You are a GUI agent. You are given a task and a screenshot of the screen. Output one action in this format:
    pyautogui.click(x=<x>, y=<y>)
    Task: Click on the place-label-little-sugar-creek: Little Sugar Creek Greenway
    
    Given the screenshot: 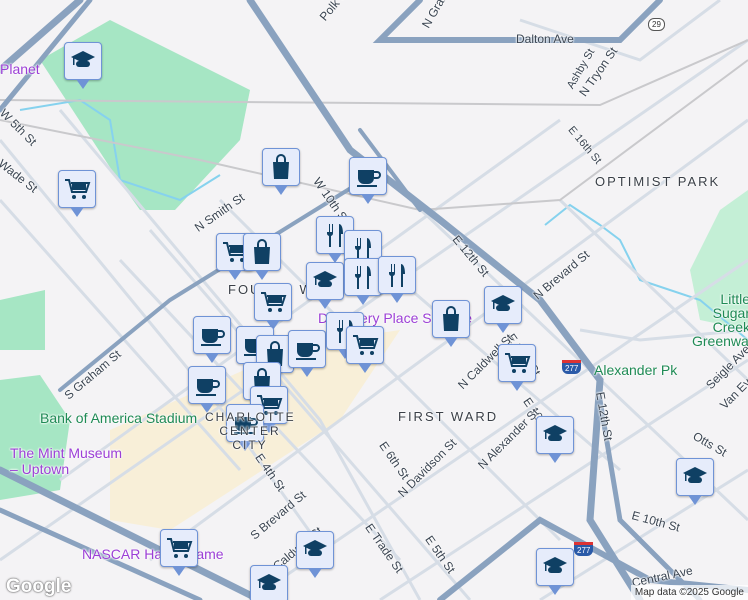 What is the action you would take?
    pyautogui.click(x=720, y=320)
    